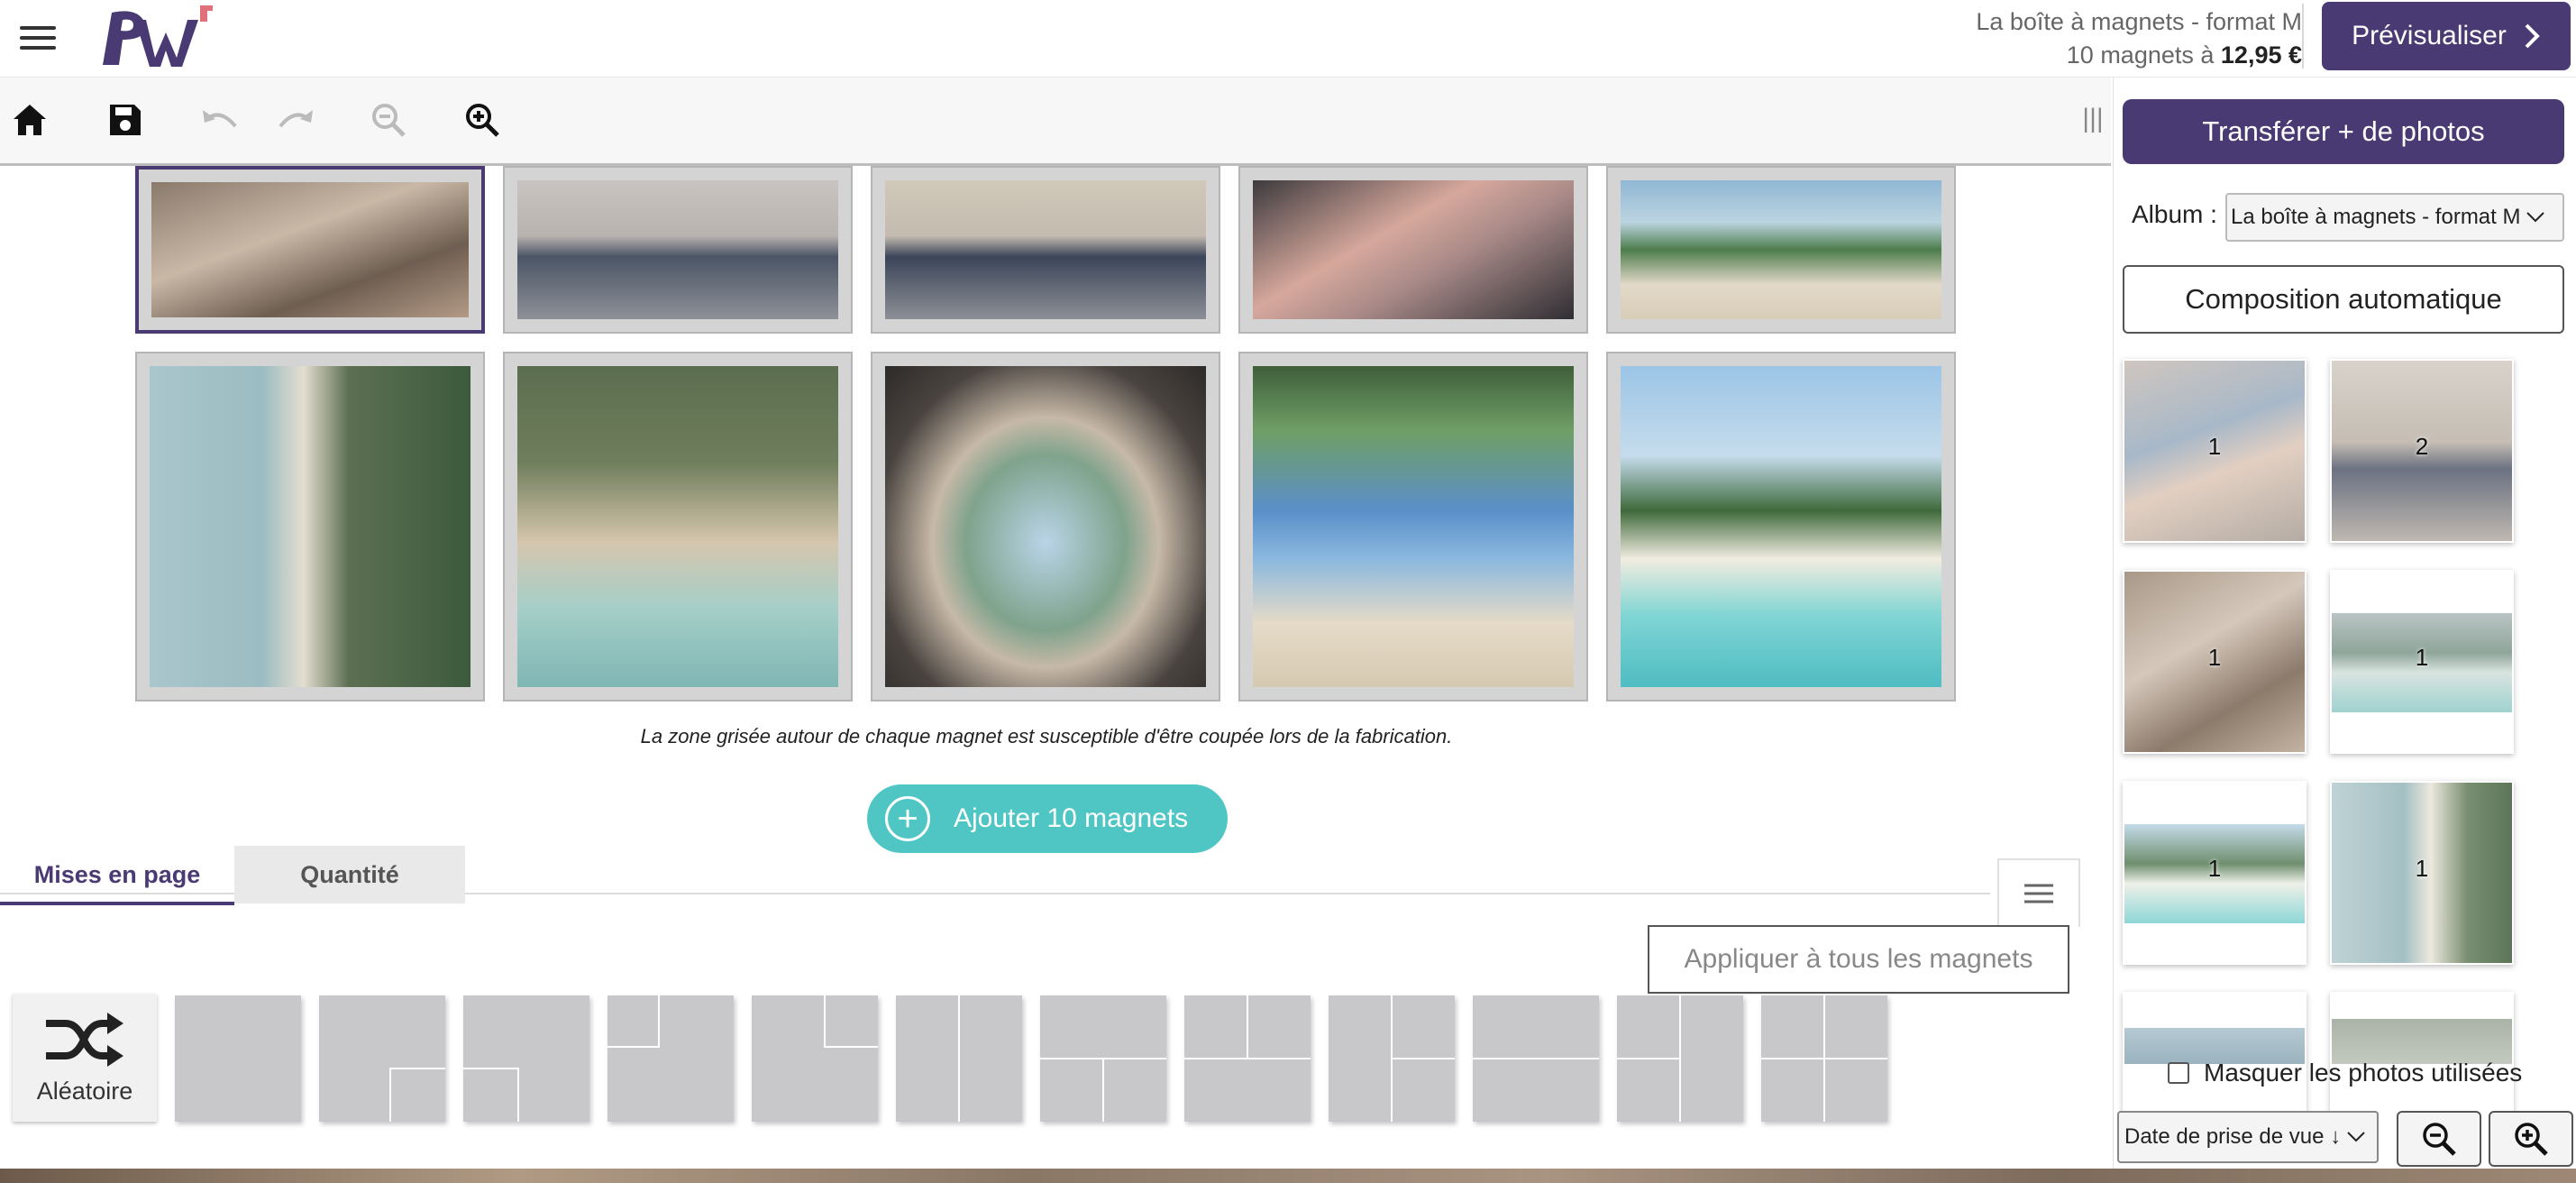 The height and width of the screenshot is (1183, 2576). What do you see at coordinates (1071, 818) in the screenshot?
I see `add-magnets-label: Ajouter 10 magnets` at bounding box center [1071, 818].